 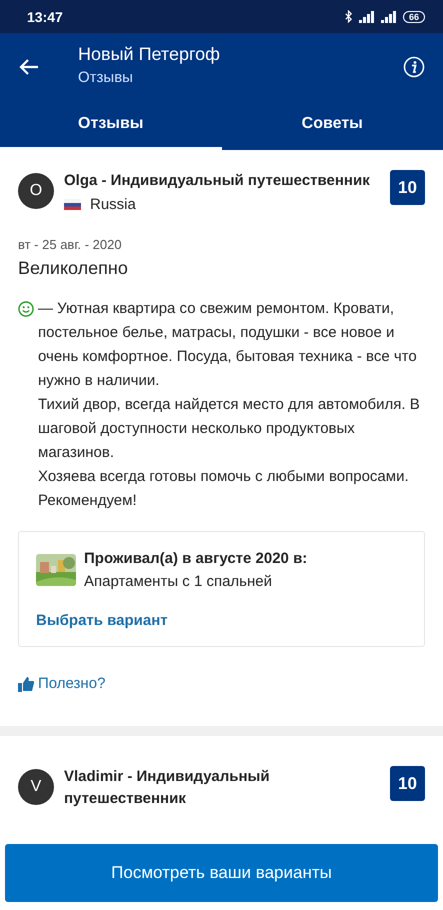 I want to click on stay-heading: Проживал(а) в августе 2020 в:, so click(x=196, y=558).